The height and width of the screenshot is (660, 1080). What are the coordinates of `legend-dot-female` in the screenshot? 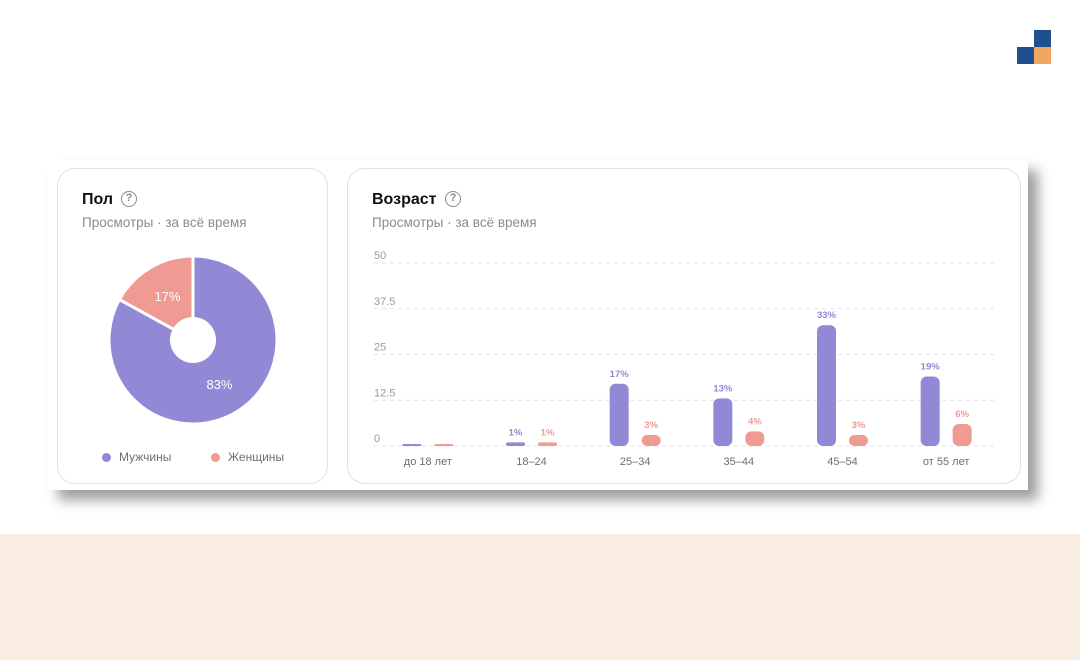 It's located at (215, 457).